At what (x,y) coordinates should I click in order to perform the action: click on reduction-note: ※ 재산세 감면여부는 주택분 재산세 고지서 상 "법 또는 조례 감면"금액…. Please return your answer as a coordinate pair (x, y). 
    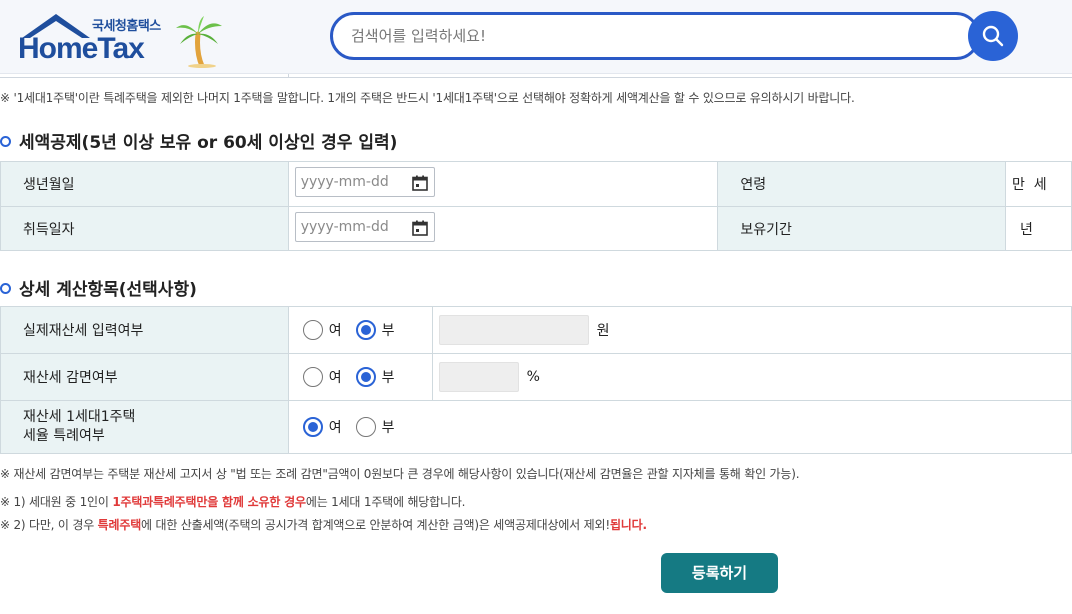
    Looking at the image, I should click on (400, 474).